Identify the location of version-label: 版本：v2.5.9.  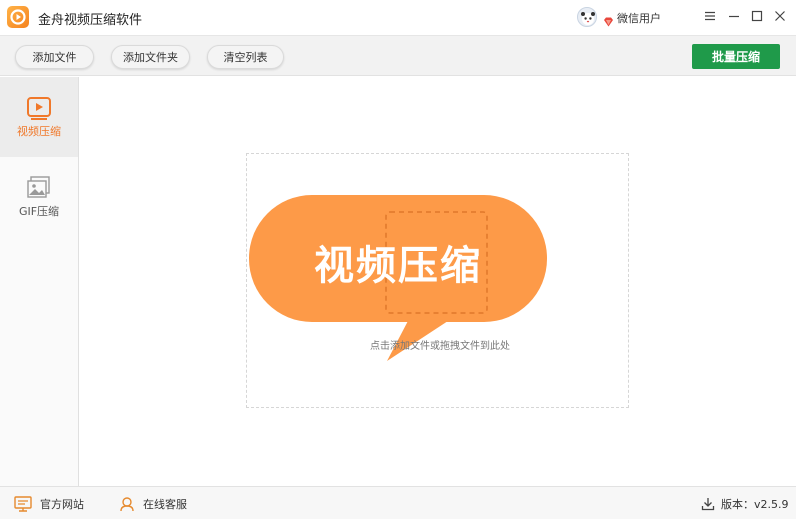
(755, 504).